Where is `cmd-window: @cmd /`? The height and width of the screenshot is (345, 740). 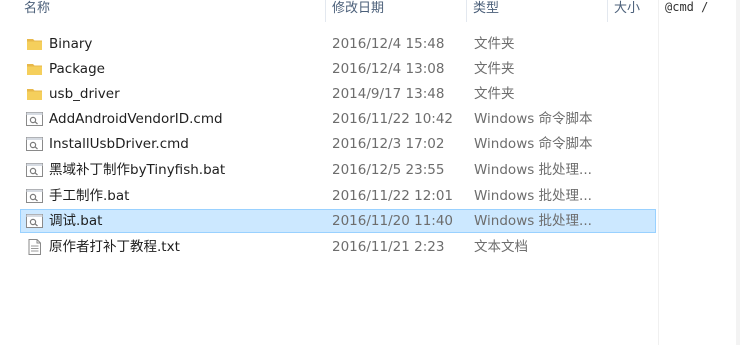
cmd-window: @cmd / is located at coordinates (699, 172).